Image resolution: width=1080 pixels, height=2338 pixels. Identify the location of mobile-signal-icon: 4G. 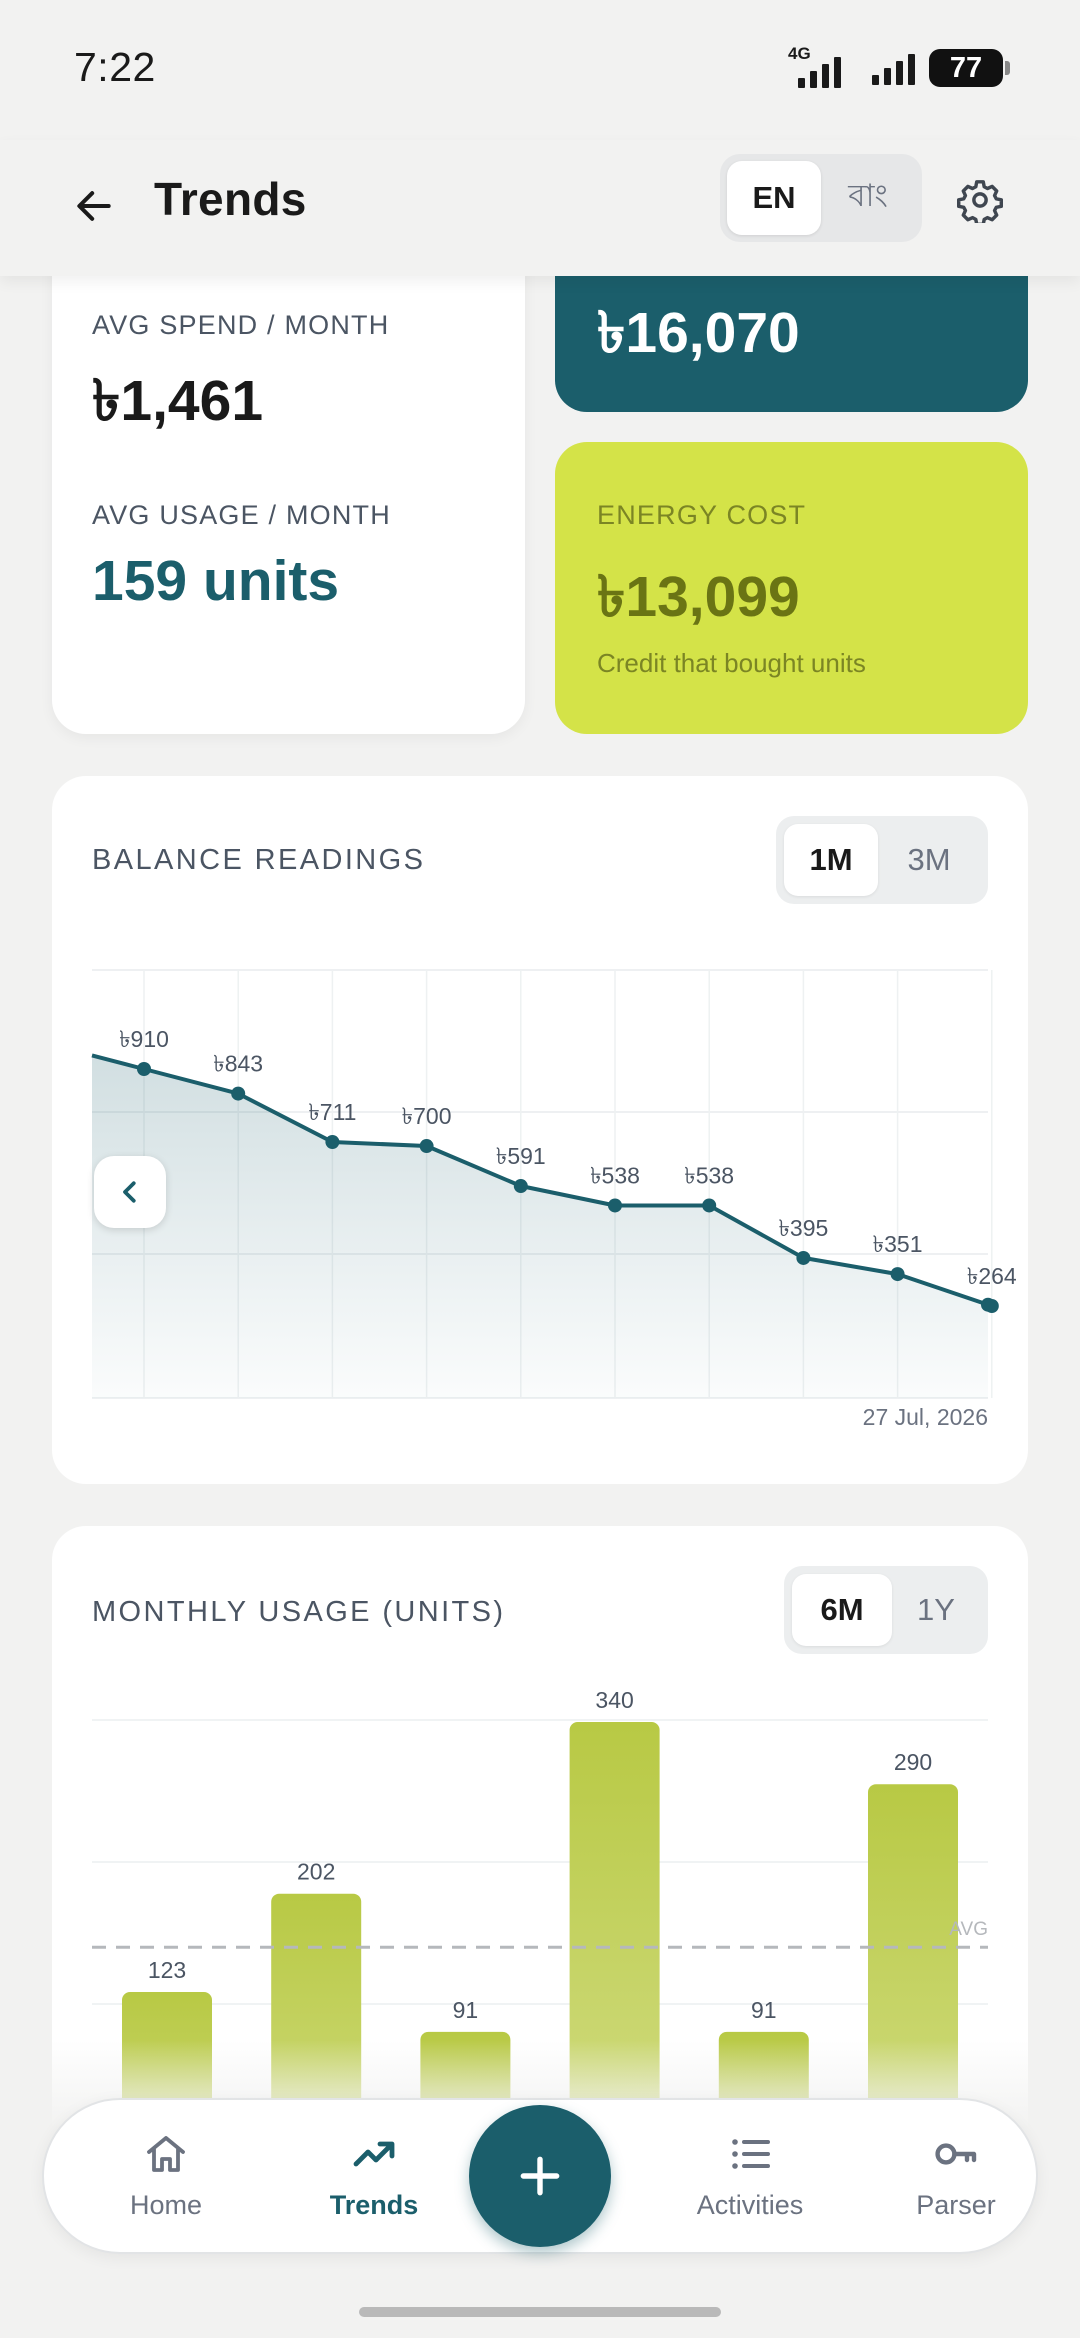
(820, 66).